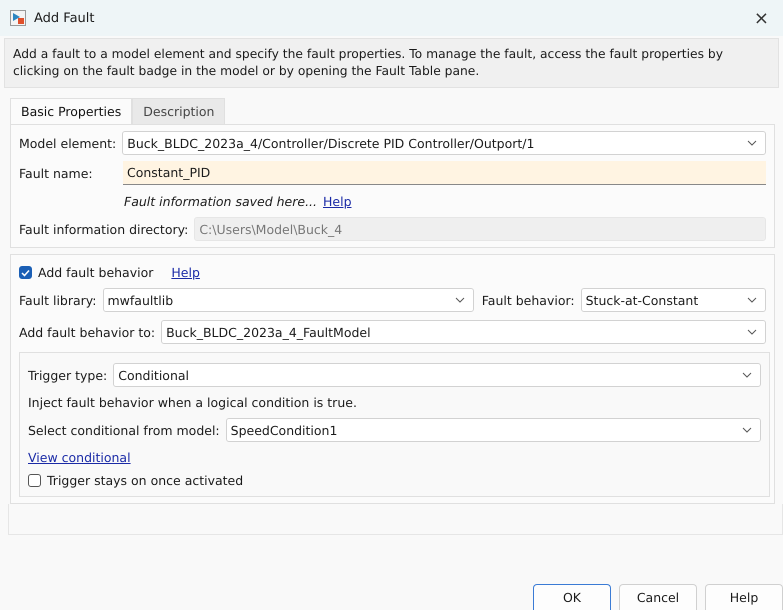 This screenshot has height=610, width=783. Describe the element at coordinates (463, 332) in the screenshot. I see `dropdown: Buck_BLDC_2023a_4_FaultModel` at that location.